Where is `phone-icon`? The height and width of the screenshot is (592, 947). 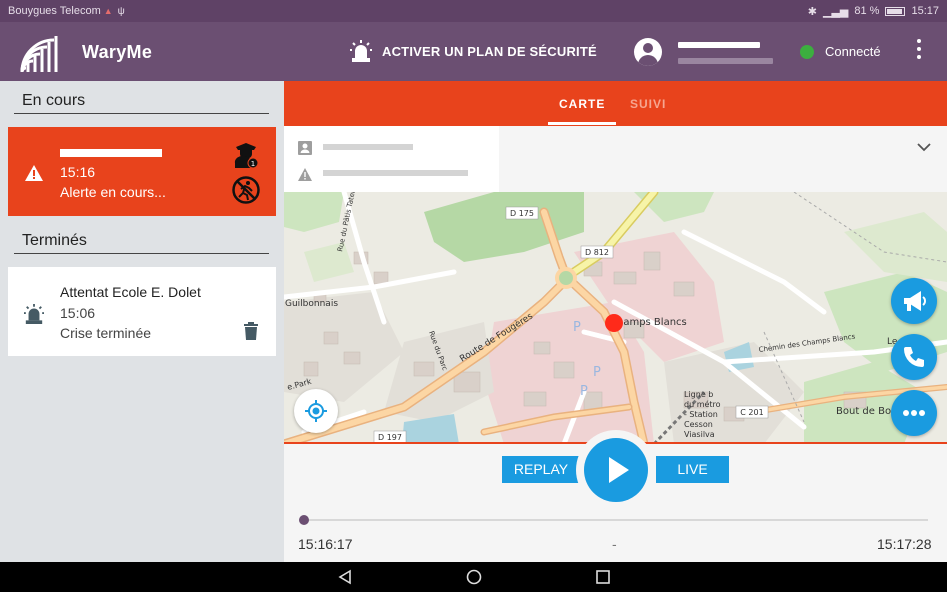 phone-icon is located at coordinates (914, 357).